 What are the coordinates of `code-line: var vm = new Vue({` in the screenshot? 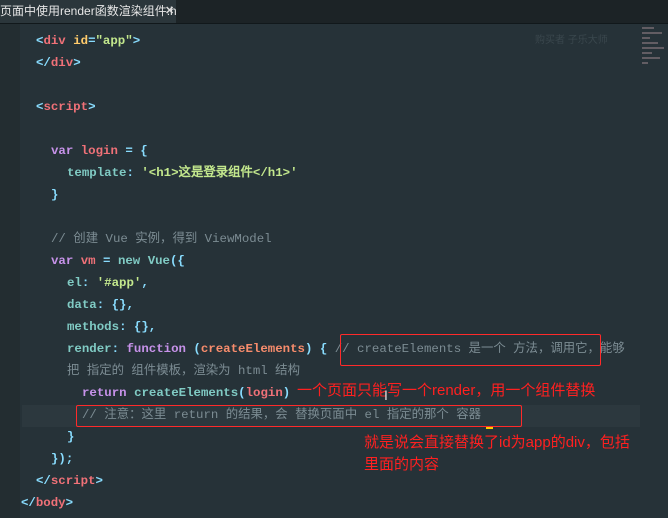 It's located at (118, 261).